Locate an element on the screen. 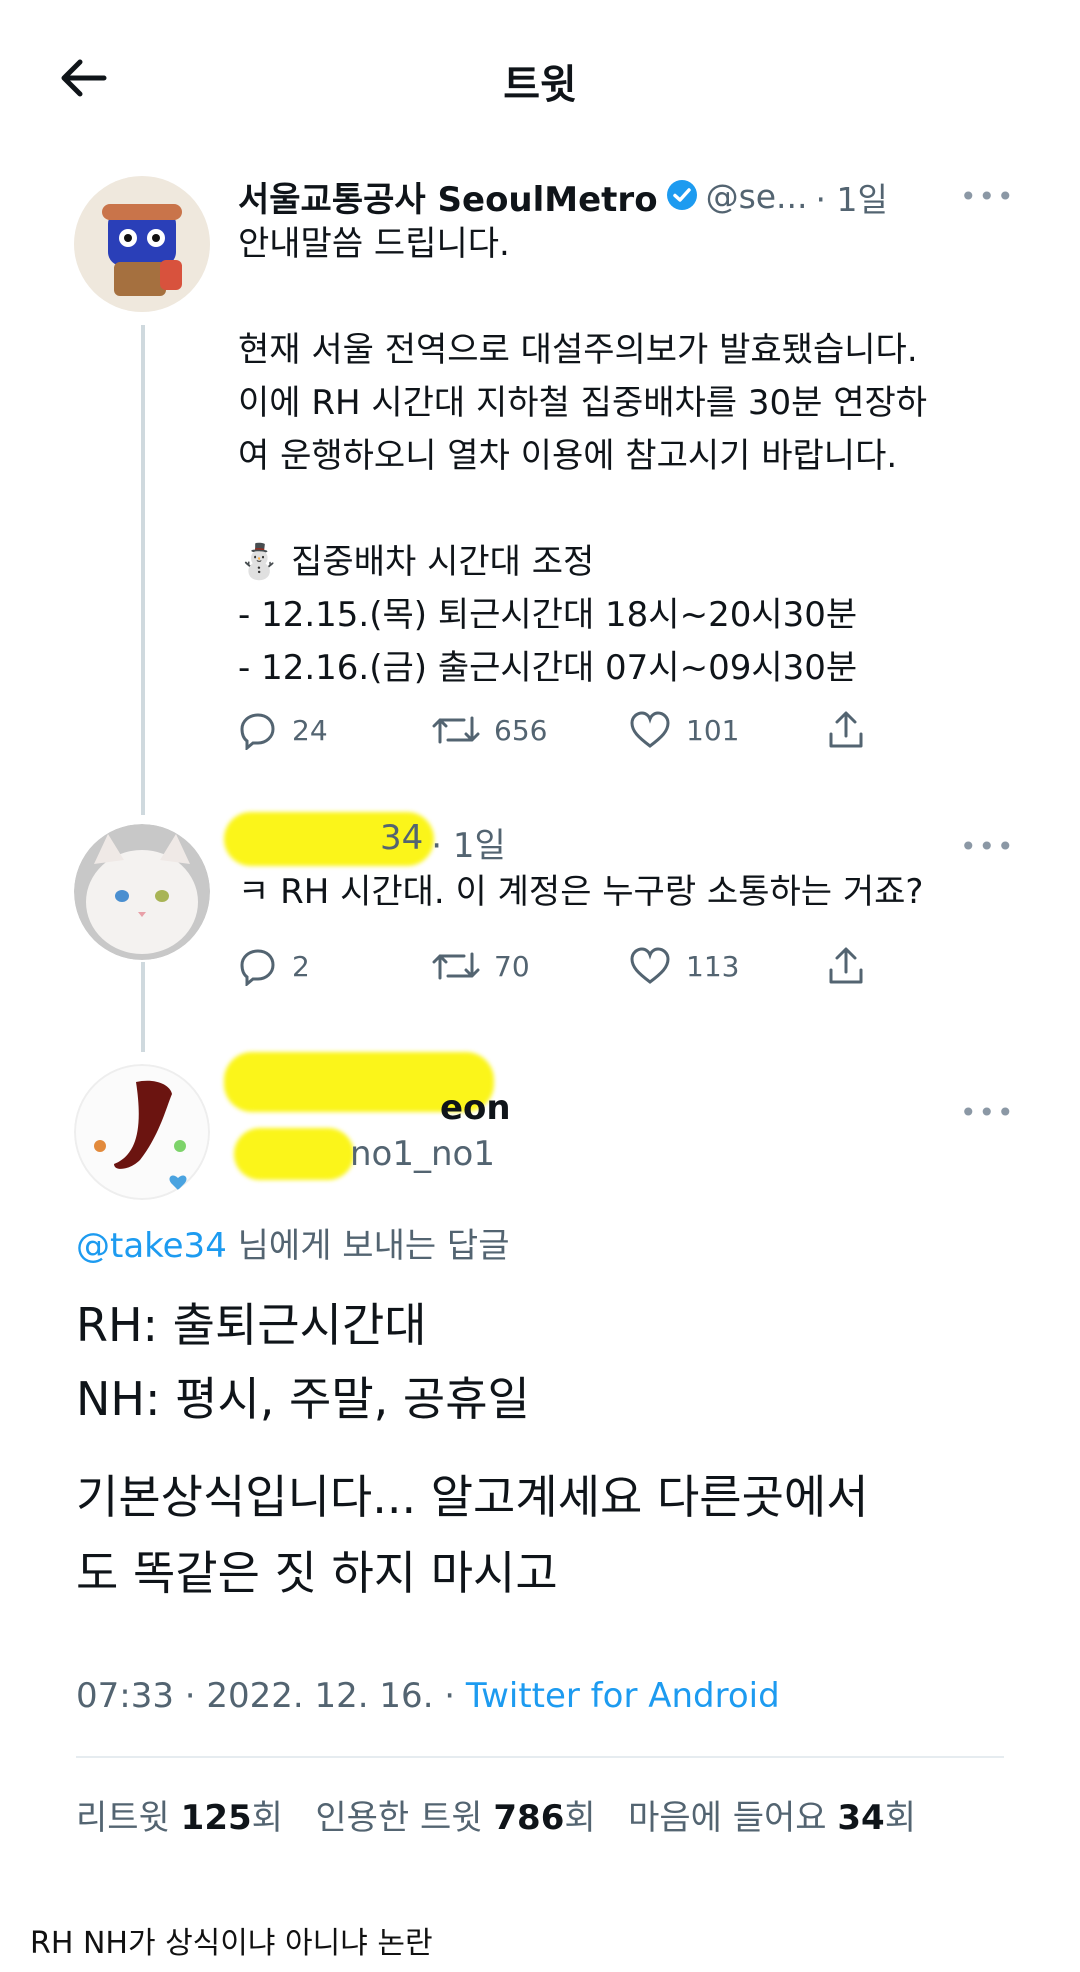  tweet-text: ㅋ RH 시간대. 이 계정은 누구랑 소통하는 거죠? is located at coordinates (581, 892).